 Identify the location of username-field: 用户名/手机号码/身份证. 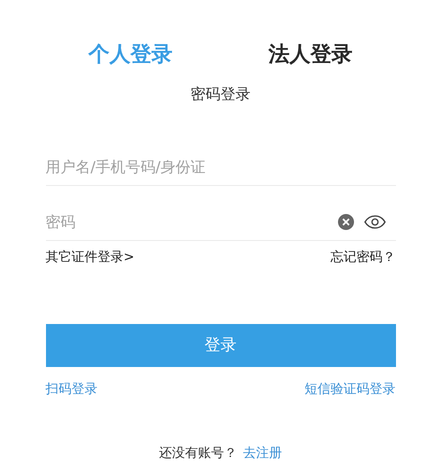
(221, 167).